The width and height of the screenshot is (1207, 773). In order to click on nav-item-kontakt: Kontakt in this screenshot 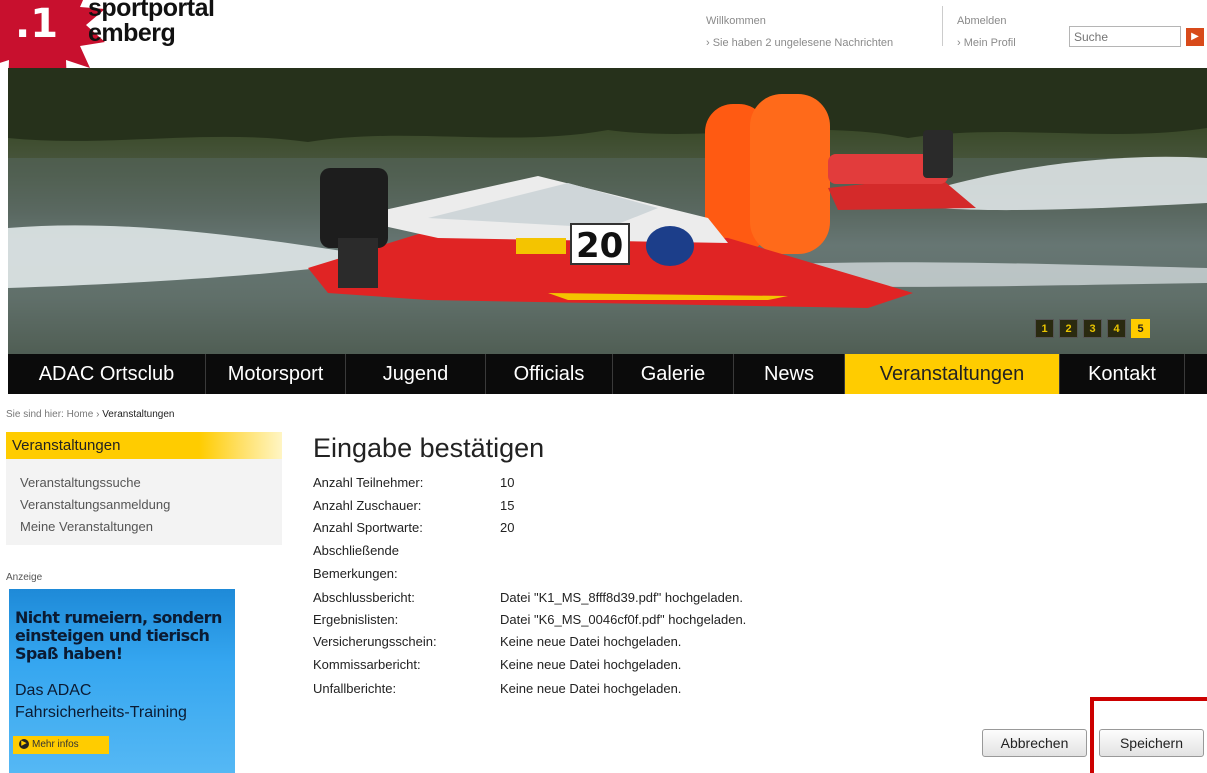, I will do `click(1122, 374)`.